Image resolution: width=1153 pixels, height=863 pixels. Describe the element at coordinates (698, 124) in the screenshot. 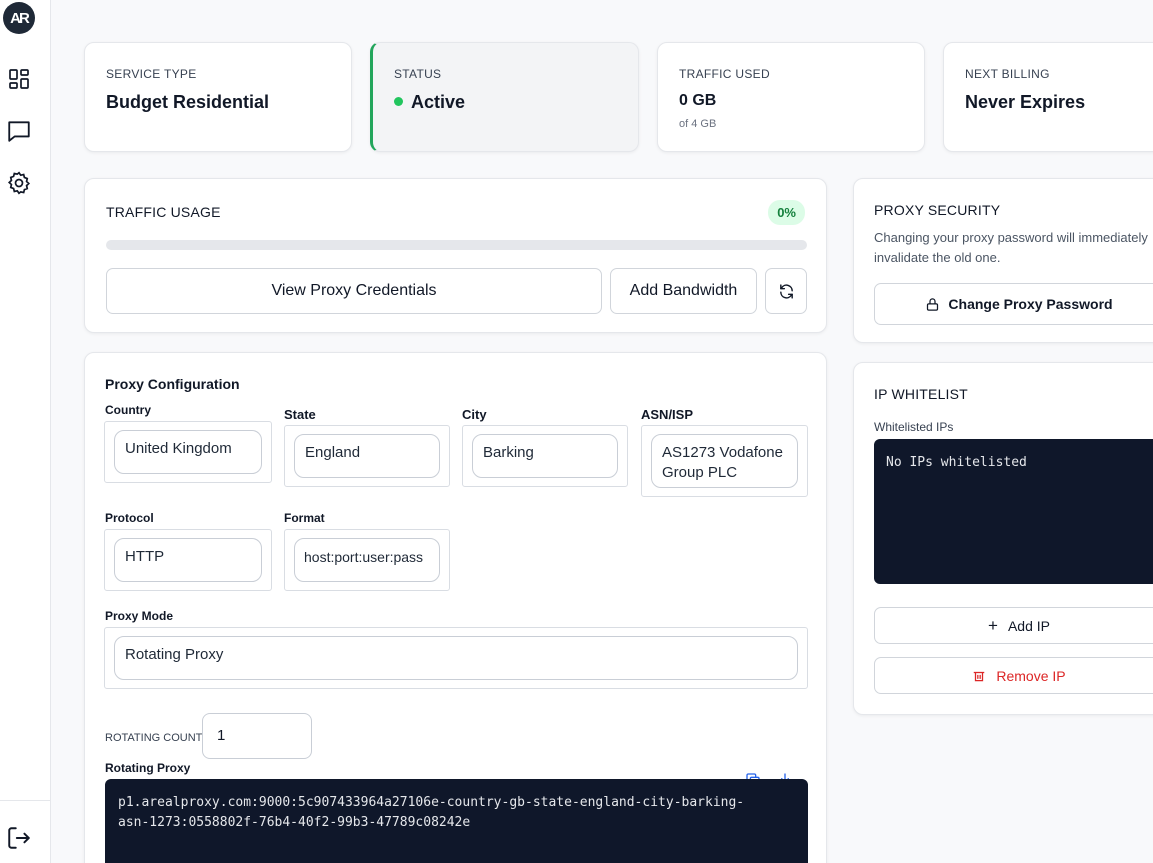

I see `traffic-used-sub: of 4 GB` at that location.